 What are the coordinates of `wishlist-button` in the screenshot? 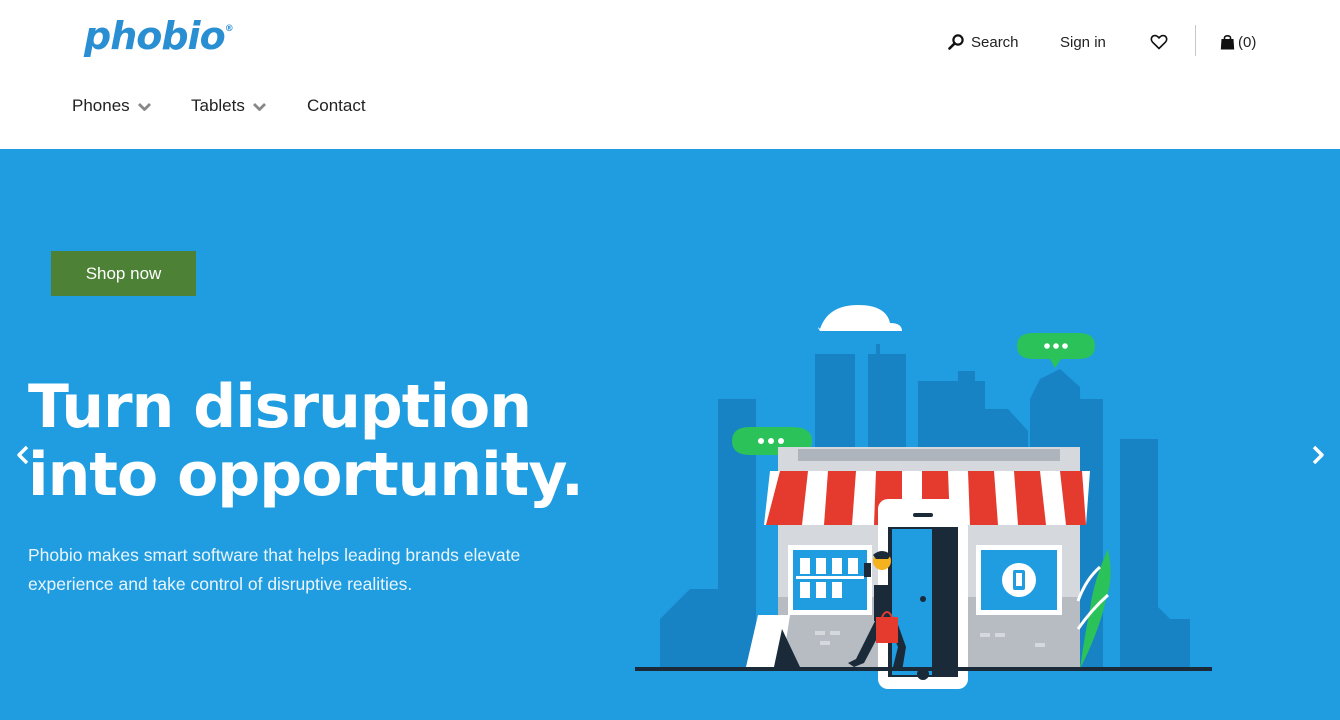 It's located at (1159, 42).